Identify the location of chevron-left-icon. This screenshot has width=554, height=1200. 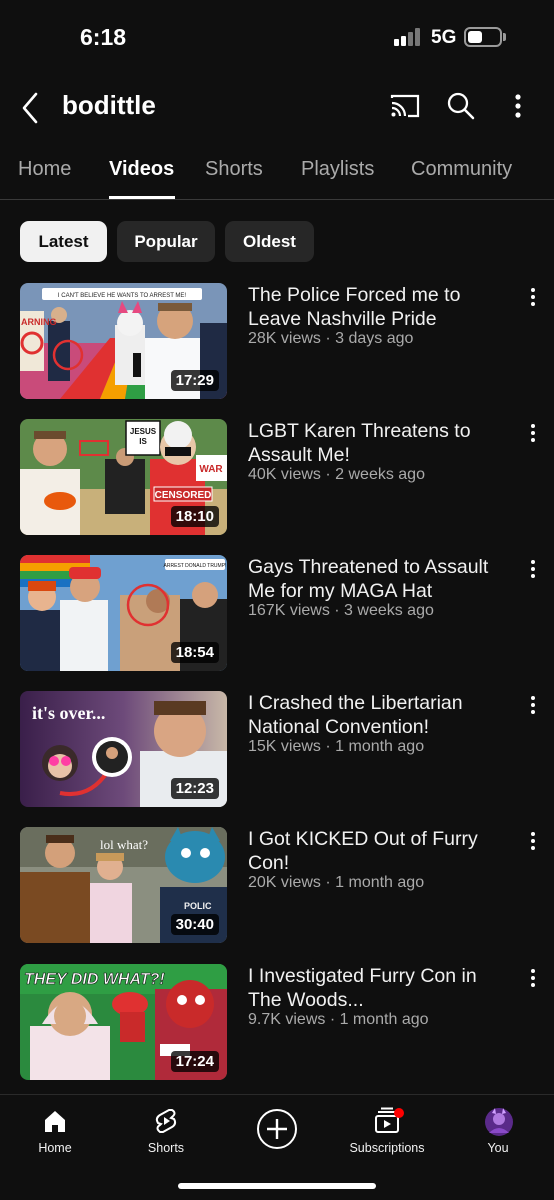
(30, 108).